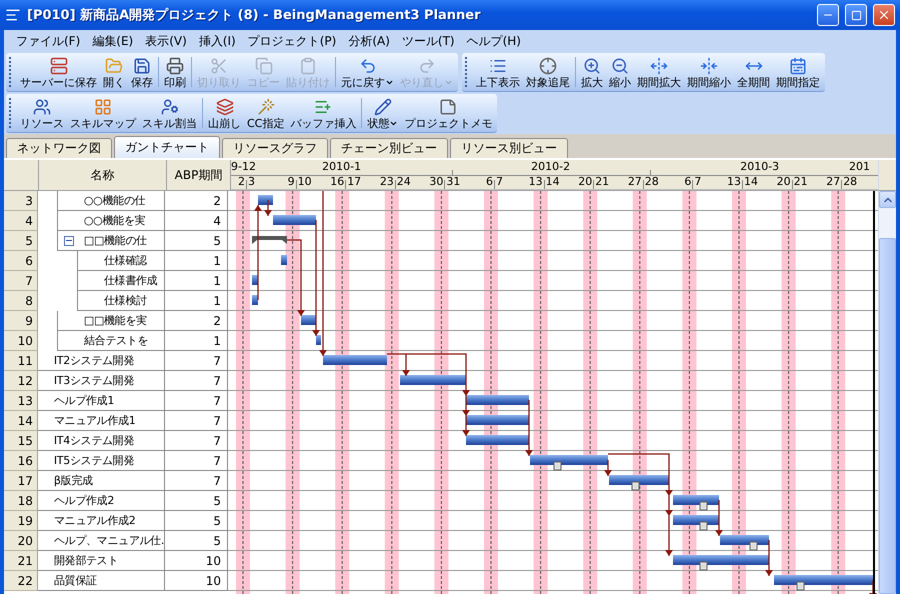 Image resolution: width=900 pixels, height=594 pixels. What do you see at coordinates (884, 15) in the screenshot?
I see `close-button` at bounding box center [884, 15].